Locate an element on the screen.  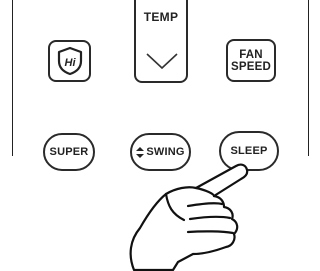
pointing-hand-icon is located at coordinates (189, 217).